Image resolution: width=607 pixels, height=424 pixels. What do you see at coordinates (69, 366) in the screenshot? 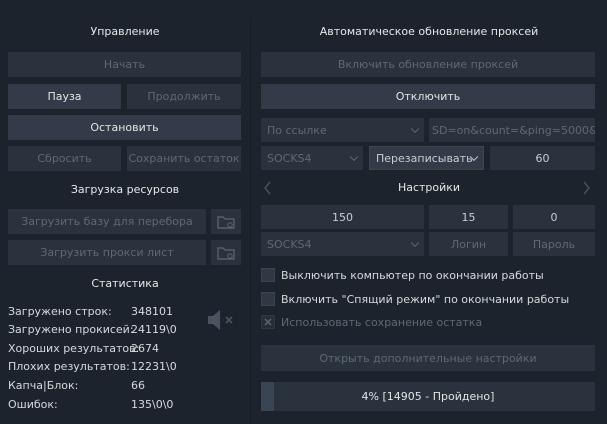
I see `stat-label: Плохих результатов:` at bounding box center [69, 366].